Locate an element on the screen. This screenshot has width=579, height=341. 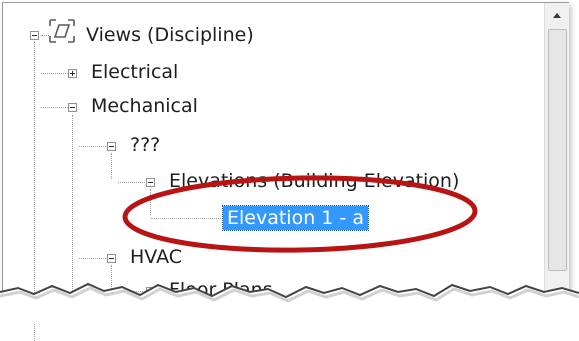
tree-item-unknown-category: ??? is located at coordinates (145, 145).